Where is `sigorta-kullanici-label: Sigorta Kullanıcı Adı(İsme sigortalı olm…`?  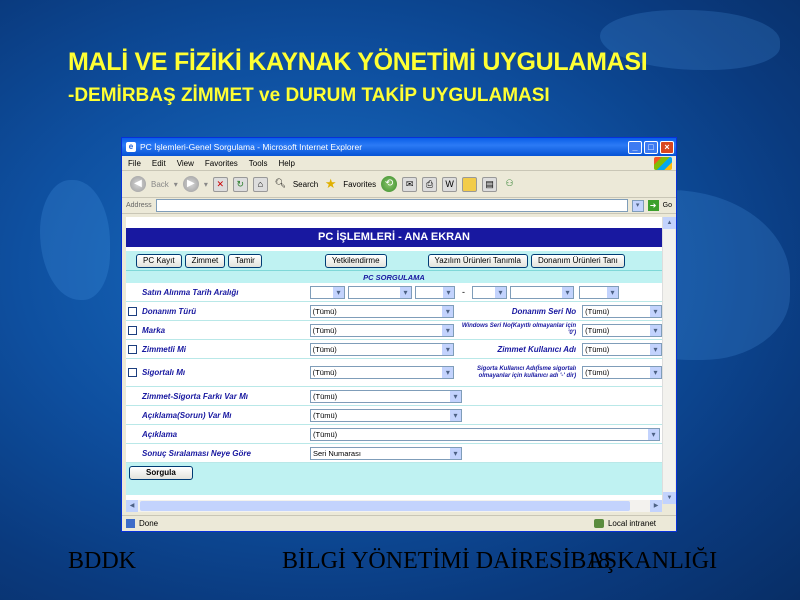 sigorta-kullanici-label: Sigorta Kullanıcı Adı(İsme sigortalı olm… is located at coordinates (527, 372).